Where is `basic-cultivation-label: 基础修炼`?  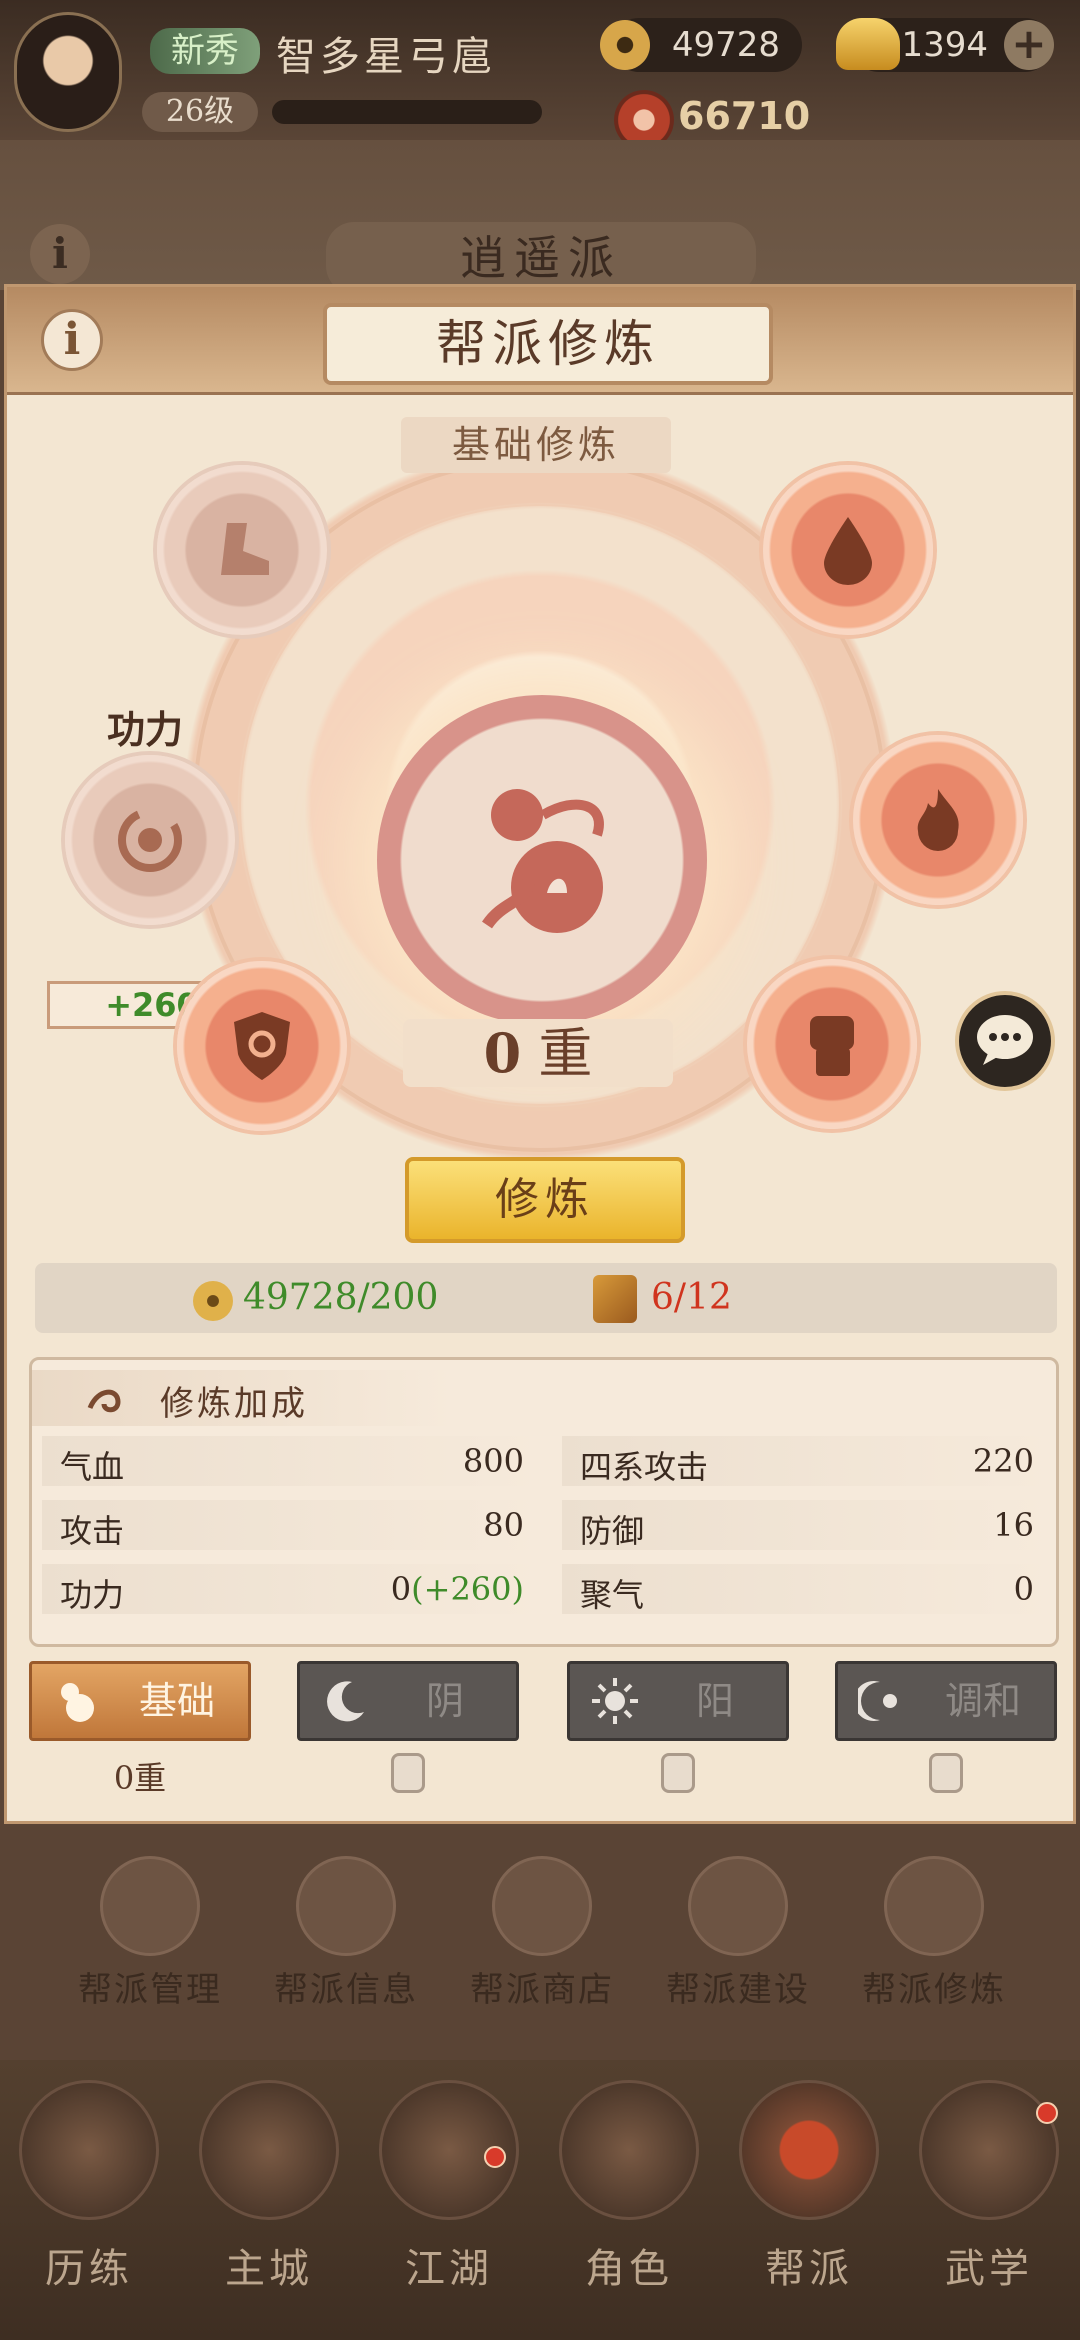
basic-cultivation-label: 基础修炼 is located at coordinates (536, 445).